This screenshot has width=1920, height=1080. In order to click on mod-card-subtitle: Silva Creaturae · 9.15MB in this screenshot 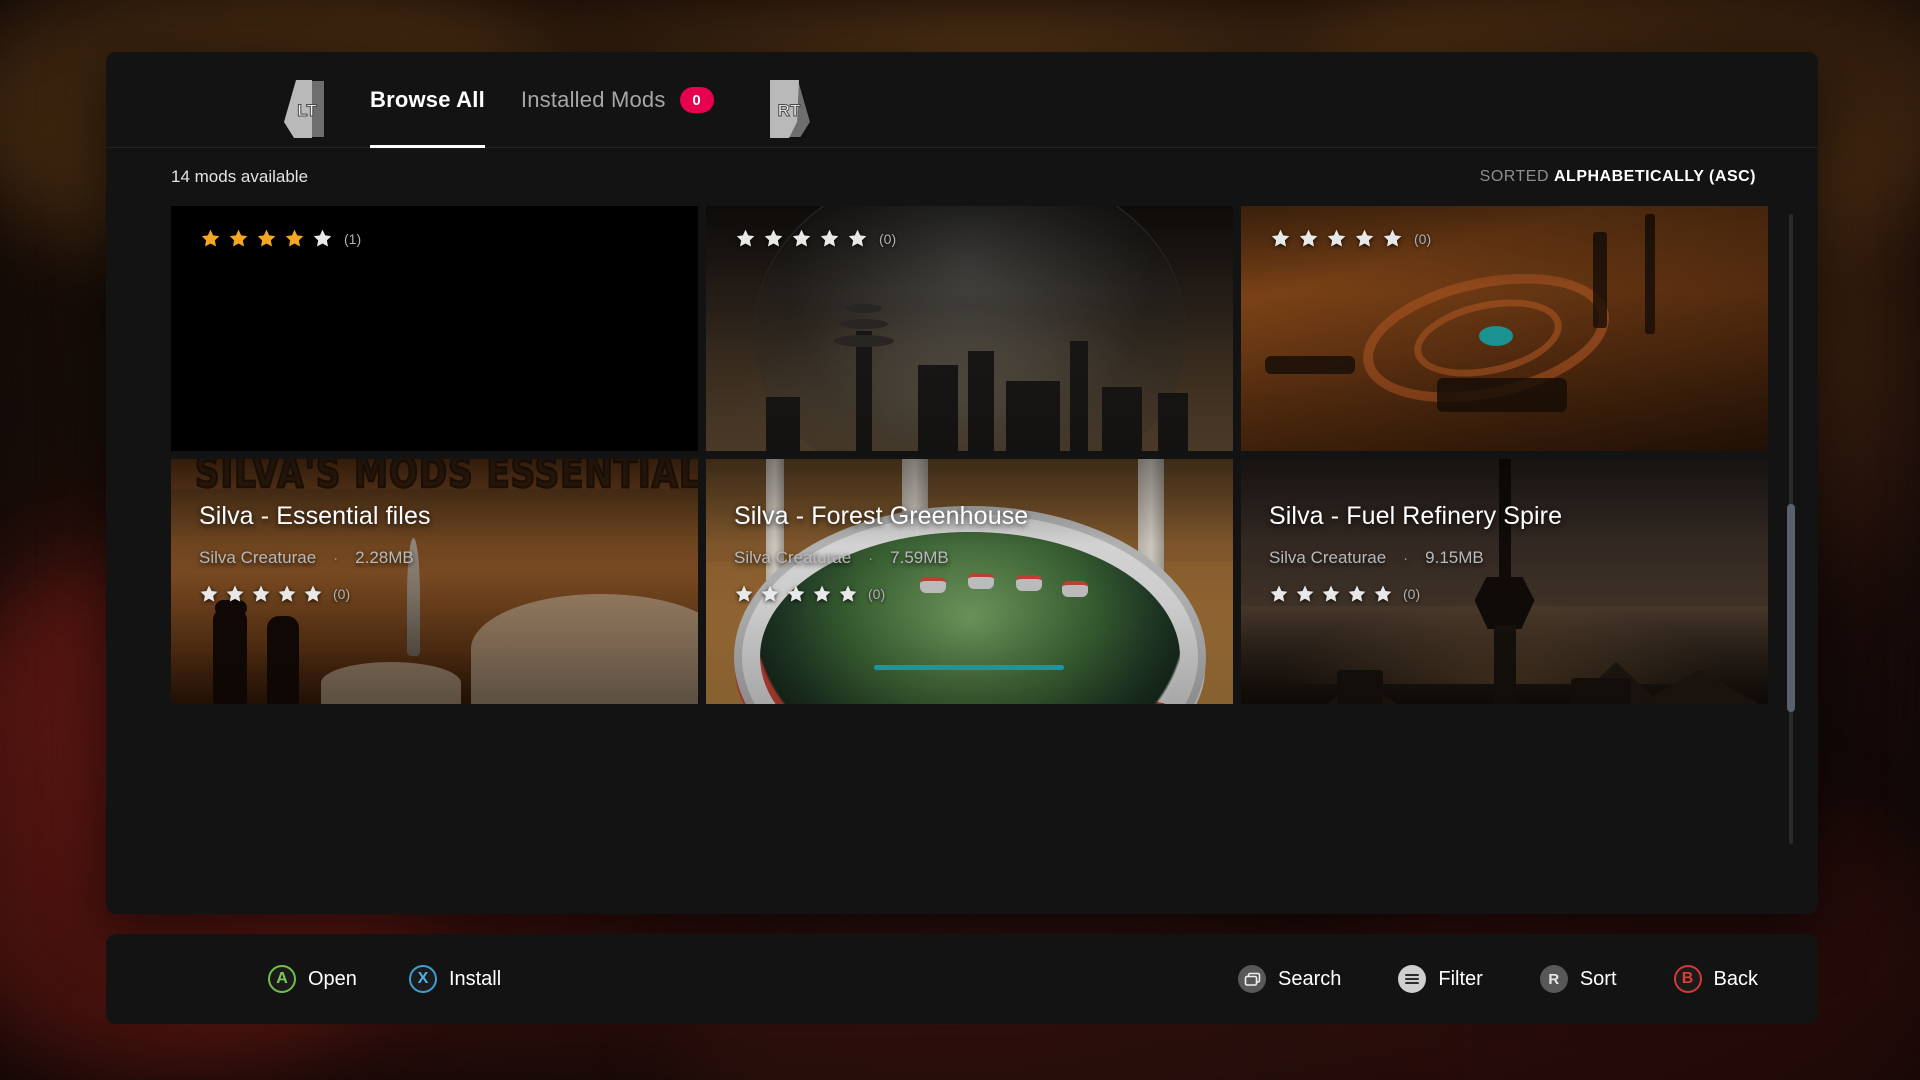, I will do `click(1508, 558)`.